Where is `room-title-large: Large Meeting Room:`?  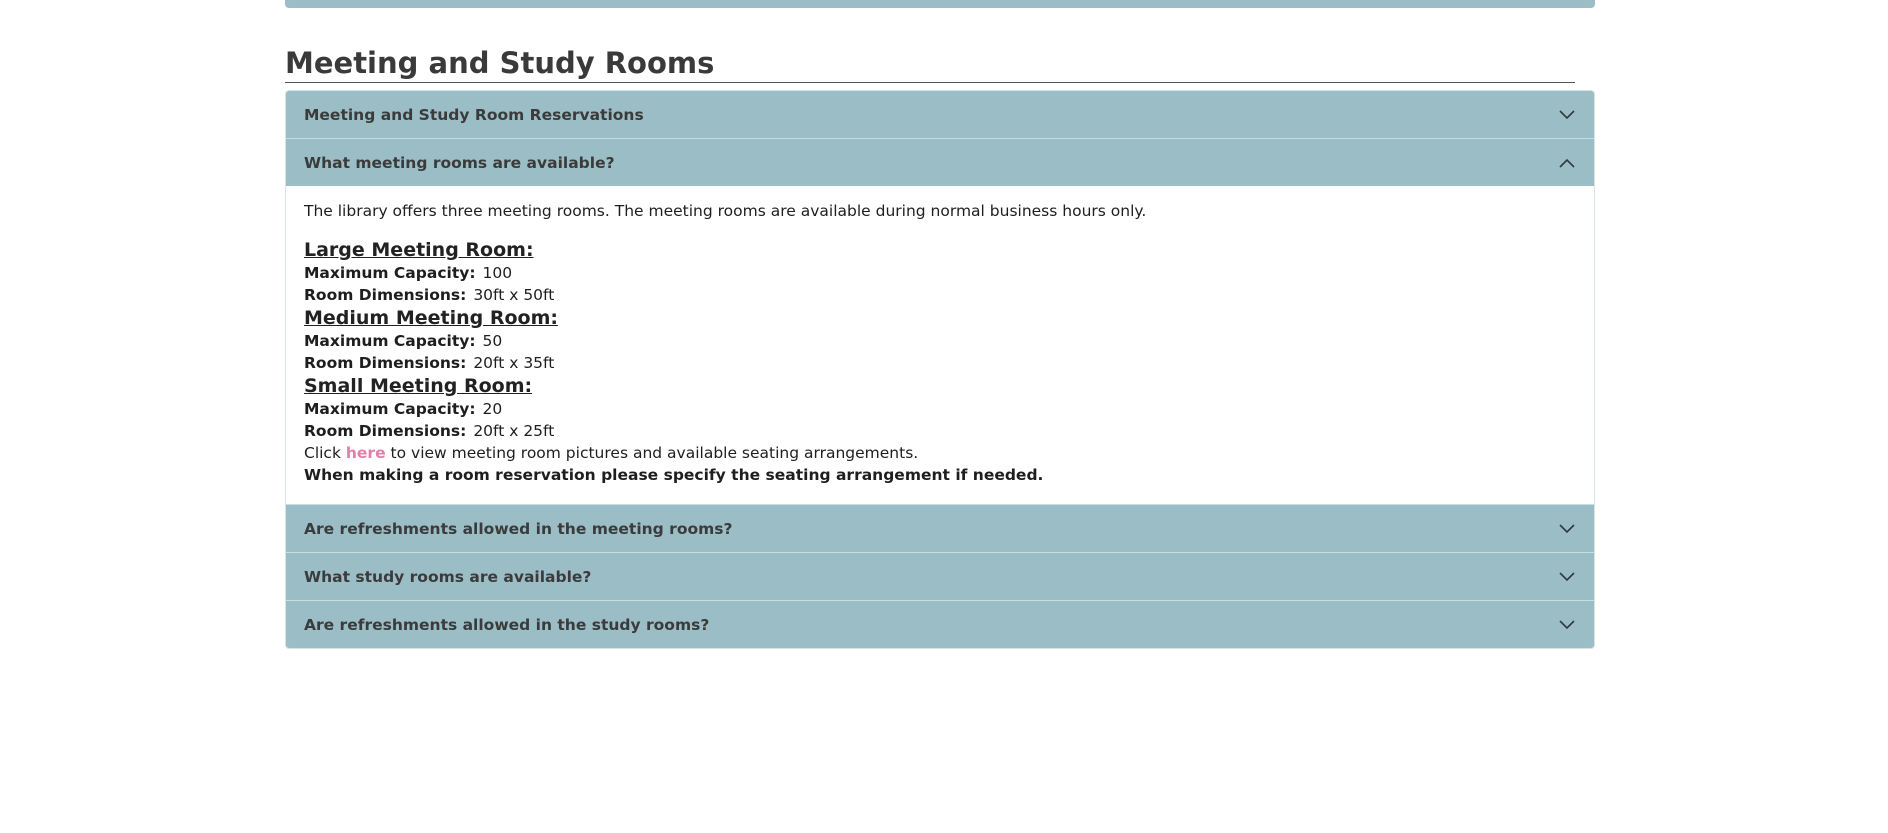
room-title-large: Large Meeting Room: is located at coordinates (419, 250).